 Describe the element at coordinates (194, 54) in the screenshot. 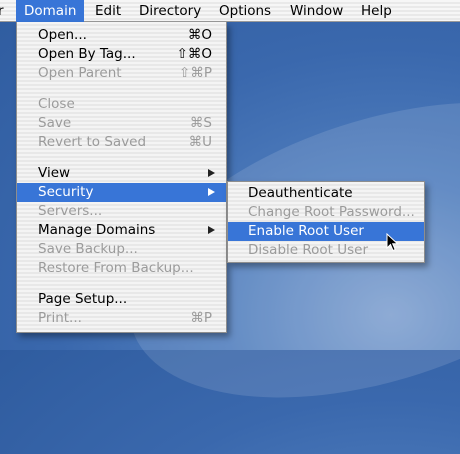

I see `shortcut-label: ⇧⌘O` at that location.